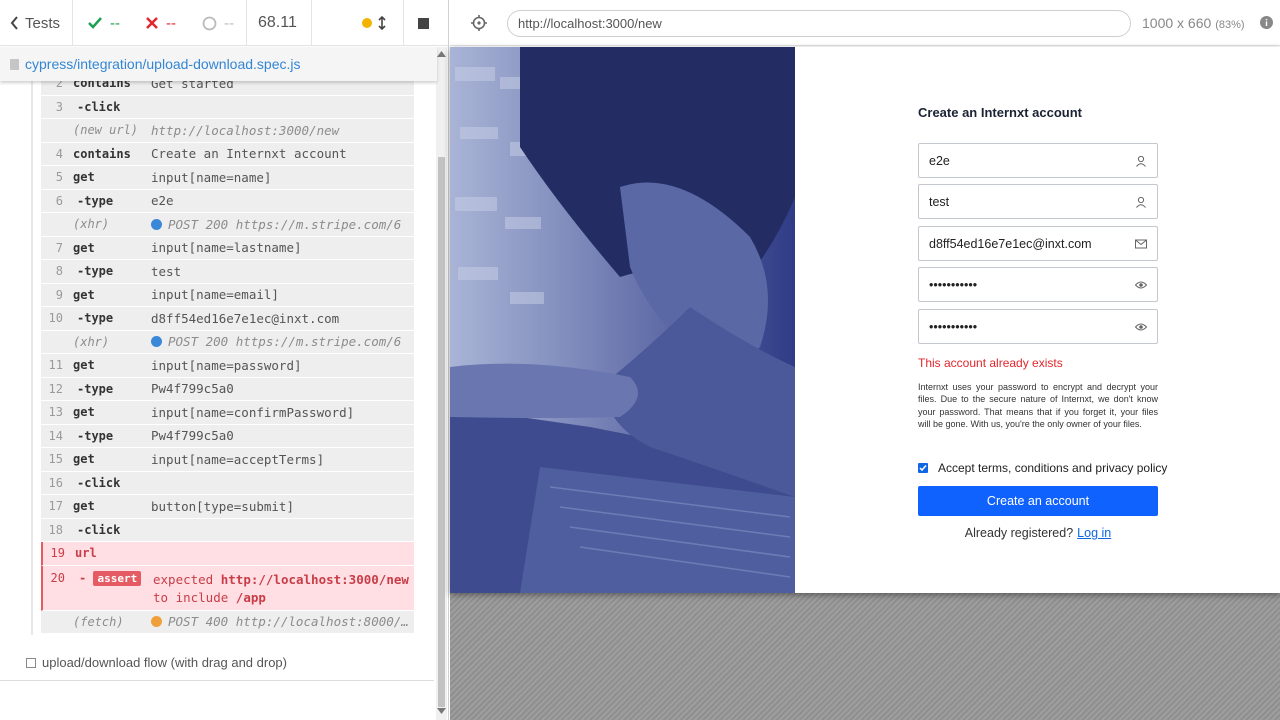 Image resolution: width=1280 pixels, height=720 pixels. I want to click on pending-count: --, so click(218, 23).